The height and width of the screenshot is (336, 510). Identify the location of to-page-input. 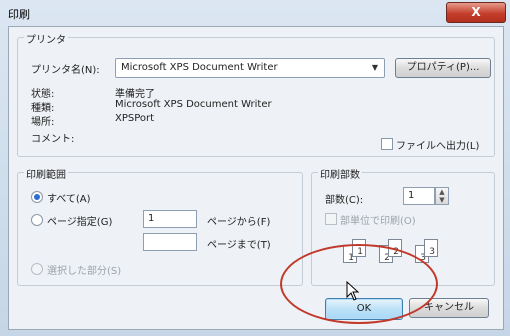
(170, 242).